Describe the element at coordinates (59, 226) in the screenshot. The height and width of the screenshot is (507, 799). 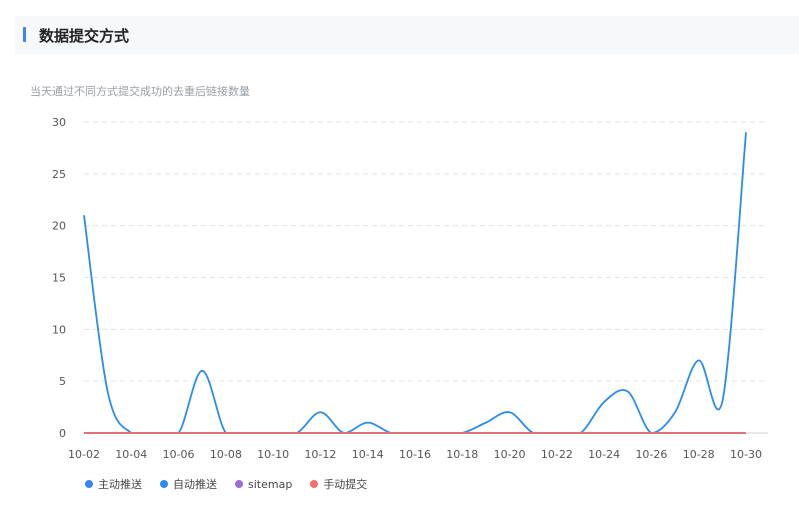
I see `y-tick-label: 20` at that location.